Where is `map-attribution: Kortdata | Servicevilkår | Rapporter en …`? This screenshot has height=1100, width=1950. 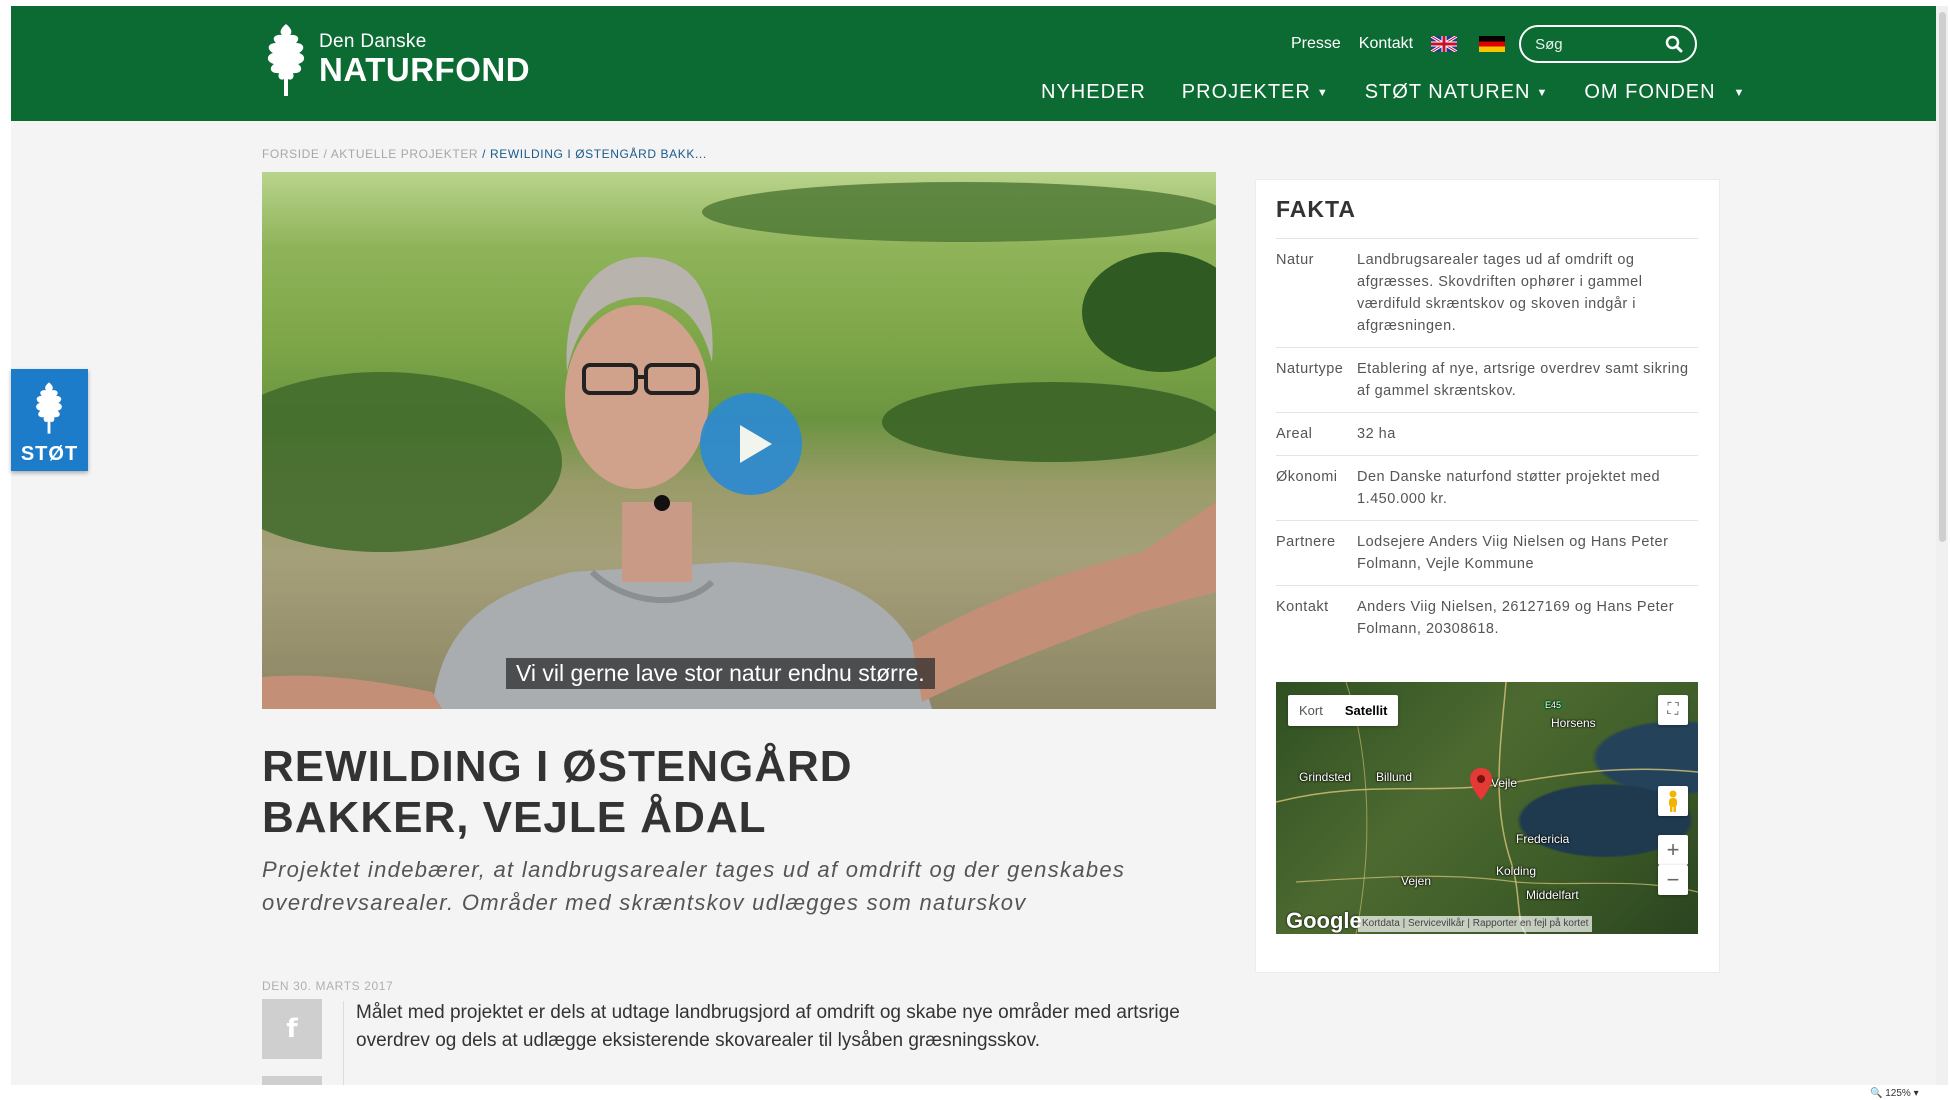
map-attribution: Kortdata | Servicevilkår | Rapporter en … is located at coordinates (1475, 924).